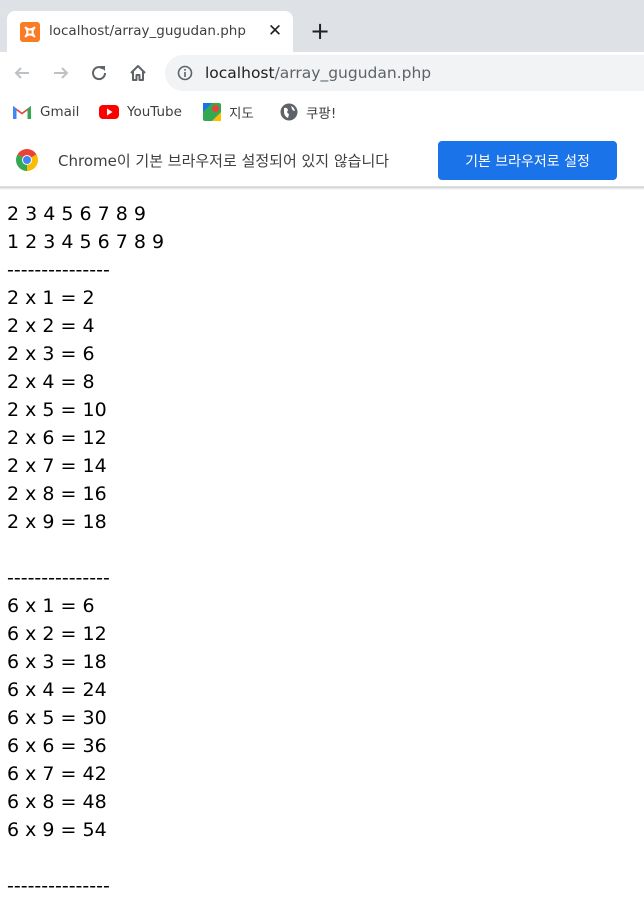 Image resolution: width=644 pixels, height=909 pixels. What do you see at coordinates (57, 634) in the screenshot?
I see `output-line: 6 x 2 = 12` at bounding box center [57, 634].